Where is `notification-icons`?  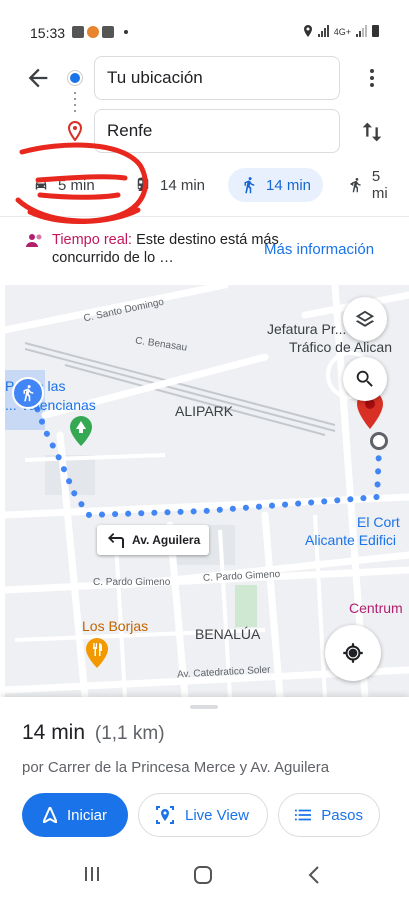
notification-icons is located at coordinates (100, 32).